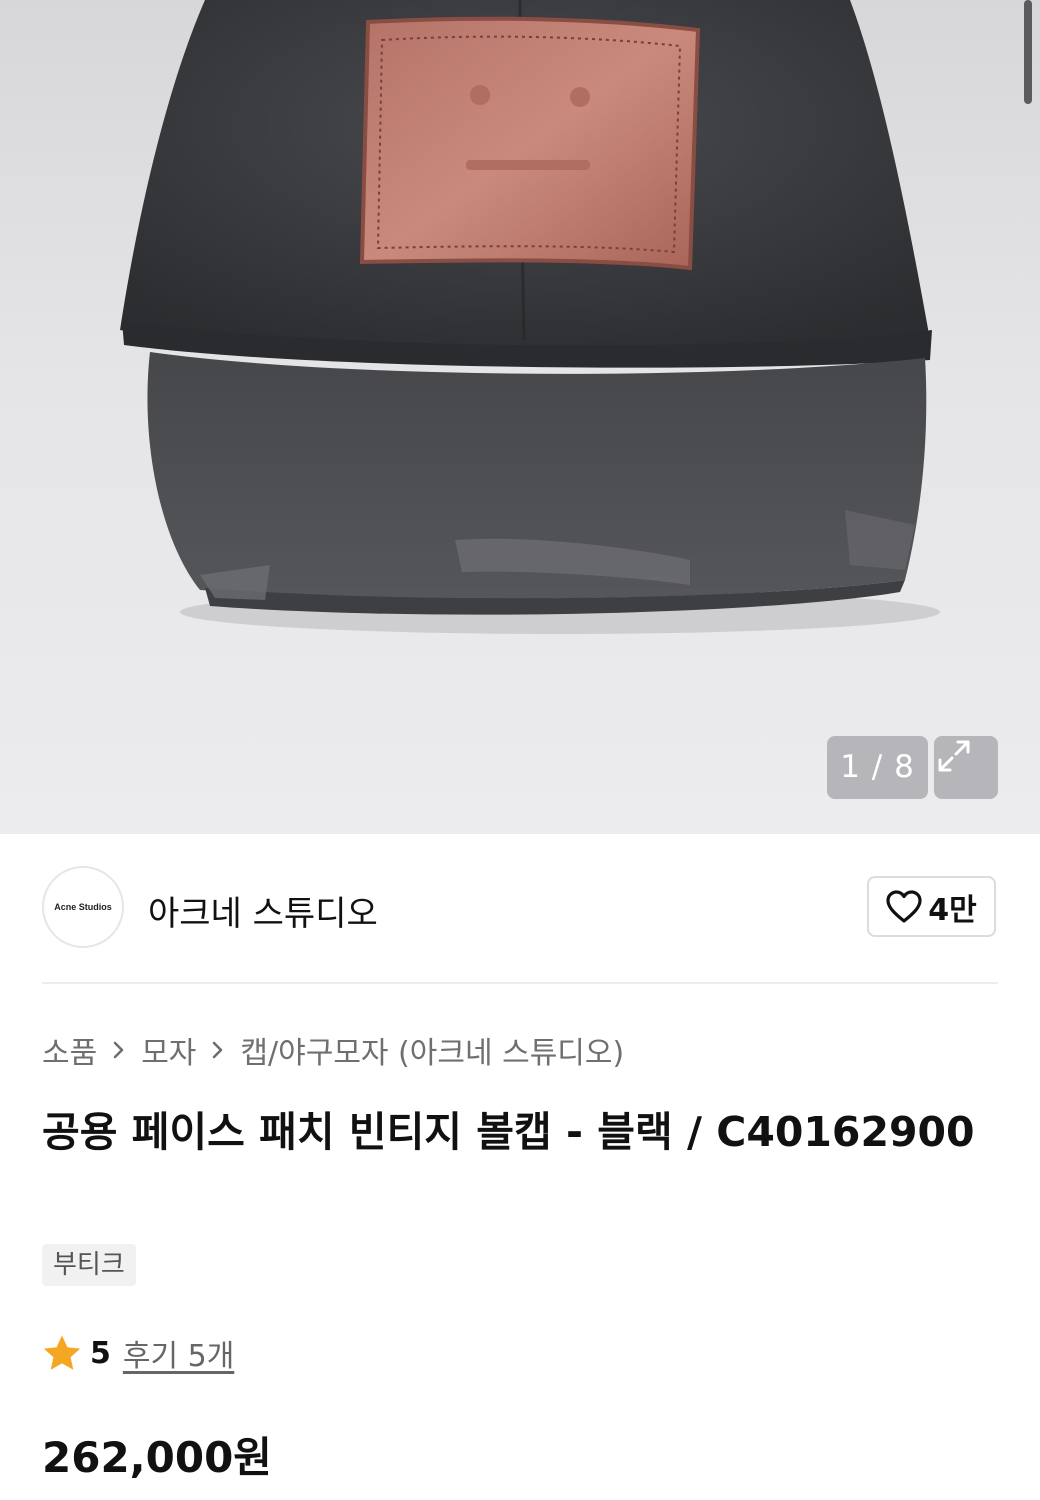  I want to click on star-icon, so click(62, 1352).